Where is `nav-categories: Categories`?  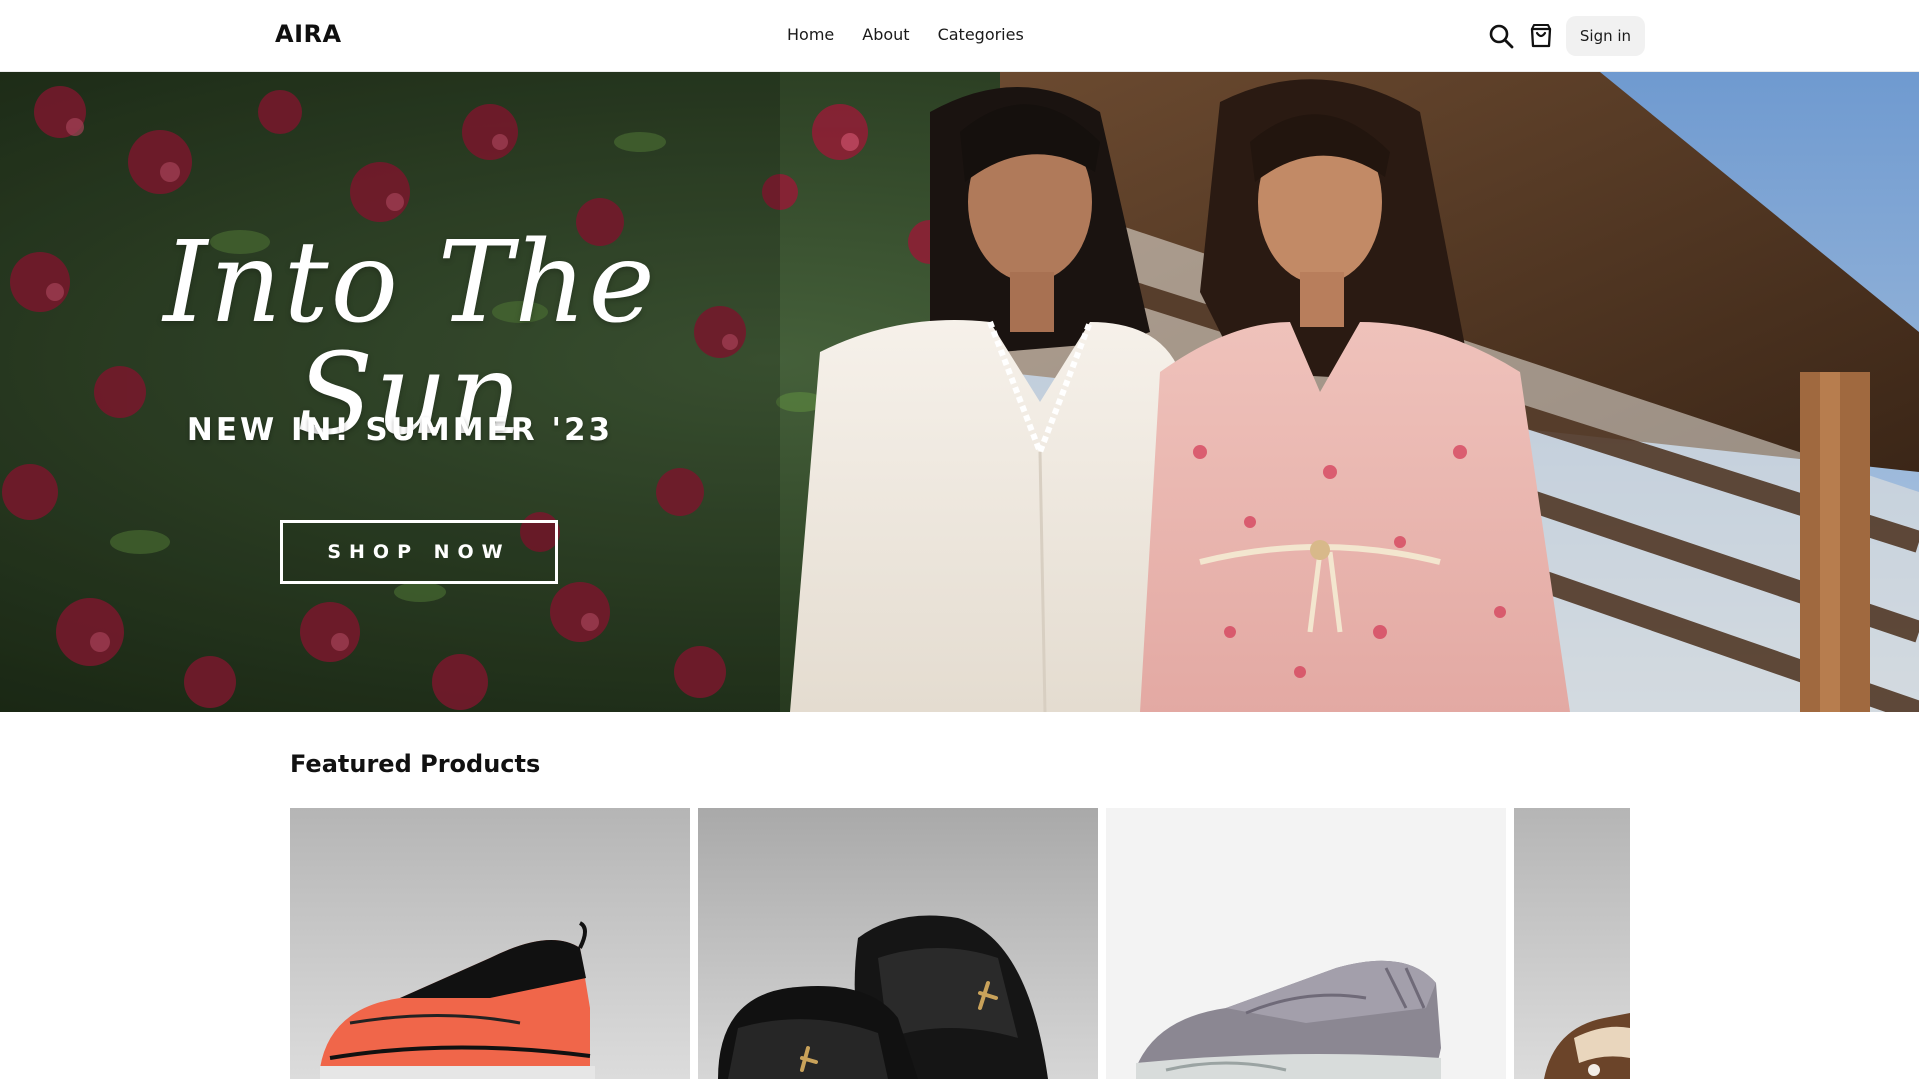
nav-categories: Categories is located at coordinates (981, 34).